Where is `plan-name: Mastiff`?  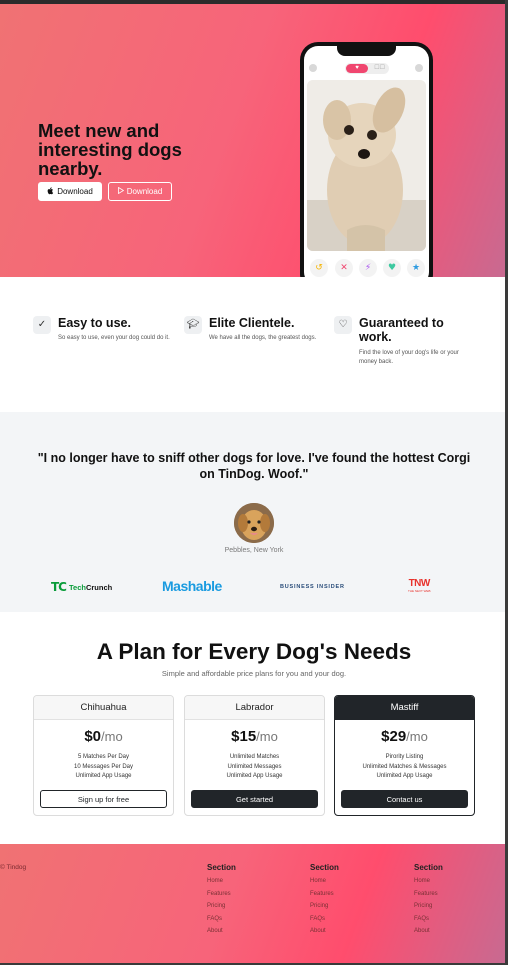 plan-name: Mastiff is located at coordinates (404, 708).